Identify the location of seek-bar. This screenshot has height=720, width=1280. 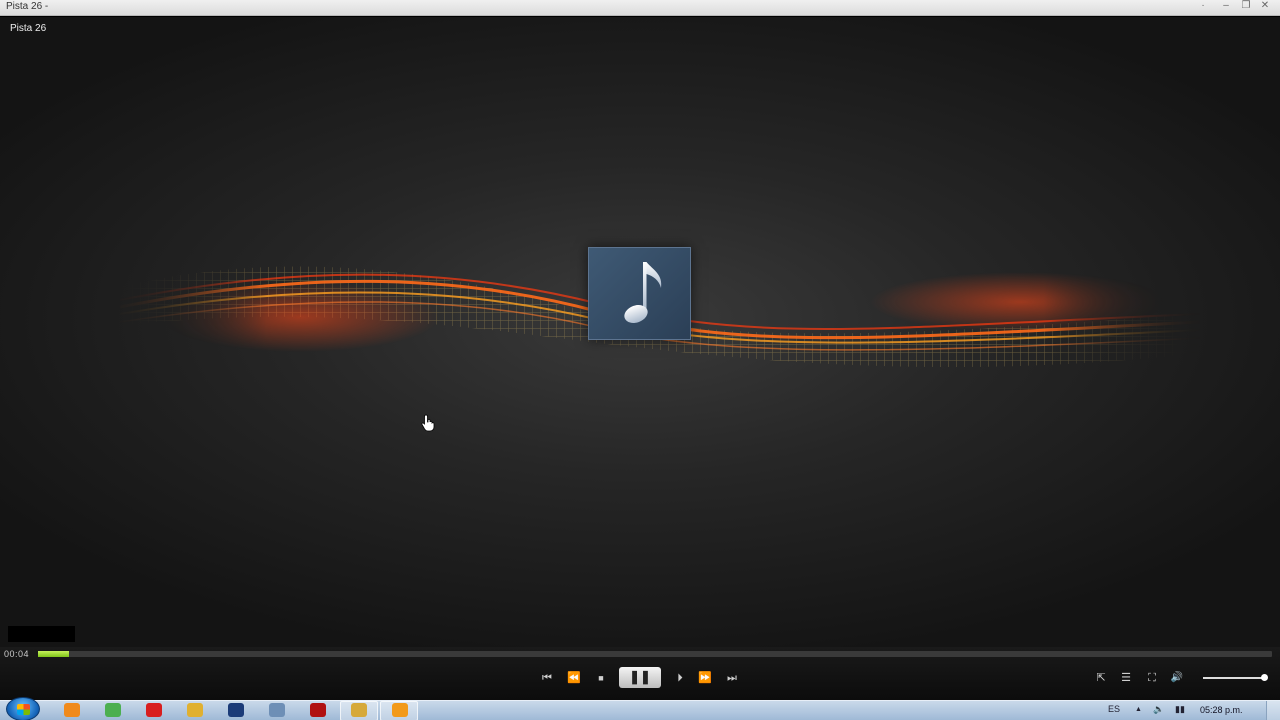
(655, 654).